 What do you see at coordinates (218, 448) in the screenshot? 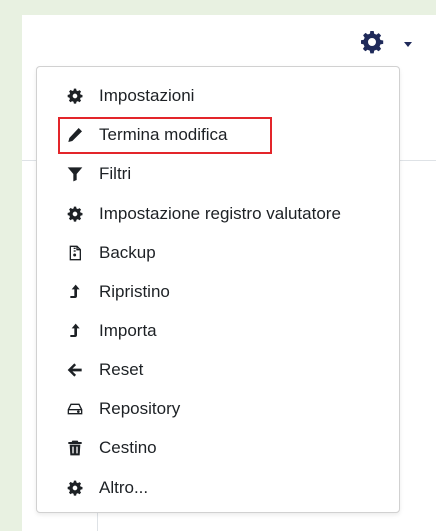
I see `menu-item-cestino: Cestino` at bounding box center [218, 448].